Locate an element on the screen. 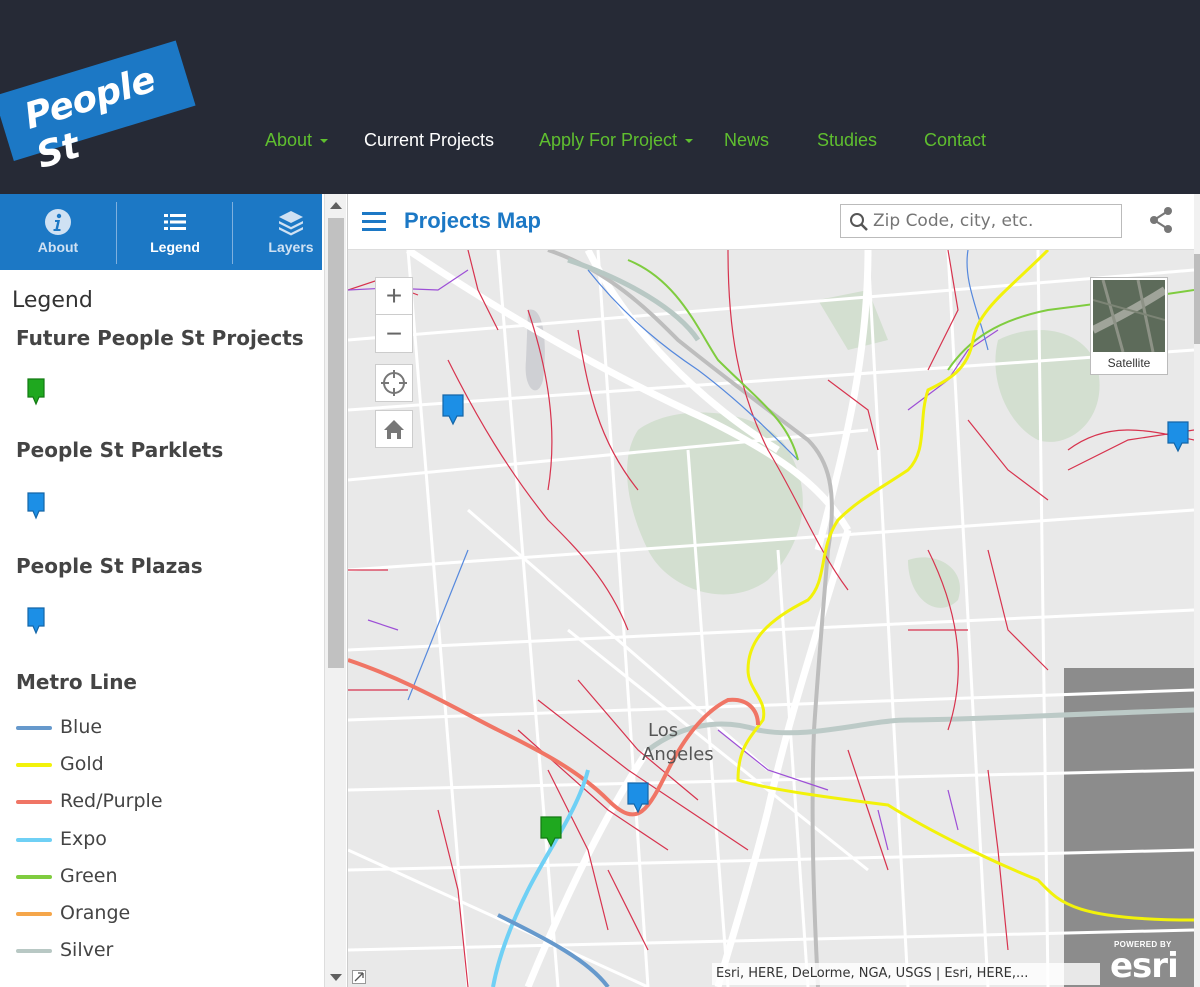 This screenshot has height=987, width=1200. nav-current-projects: Current Projects is located at coordinates (429, 140).